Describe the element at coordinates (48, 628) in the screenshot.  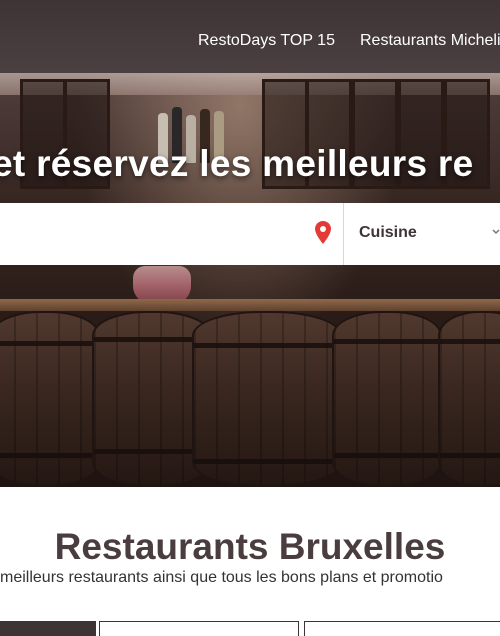
I see `tab-restaurants-bruxelles: Restaurants Bruxelles` at that location.